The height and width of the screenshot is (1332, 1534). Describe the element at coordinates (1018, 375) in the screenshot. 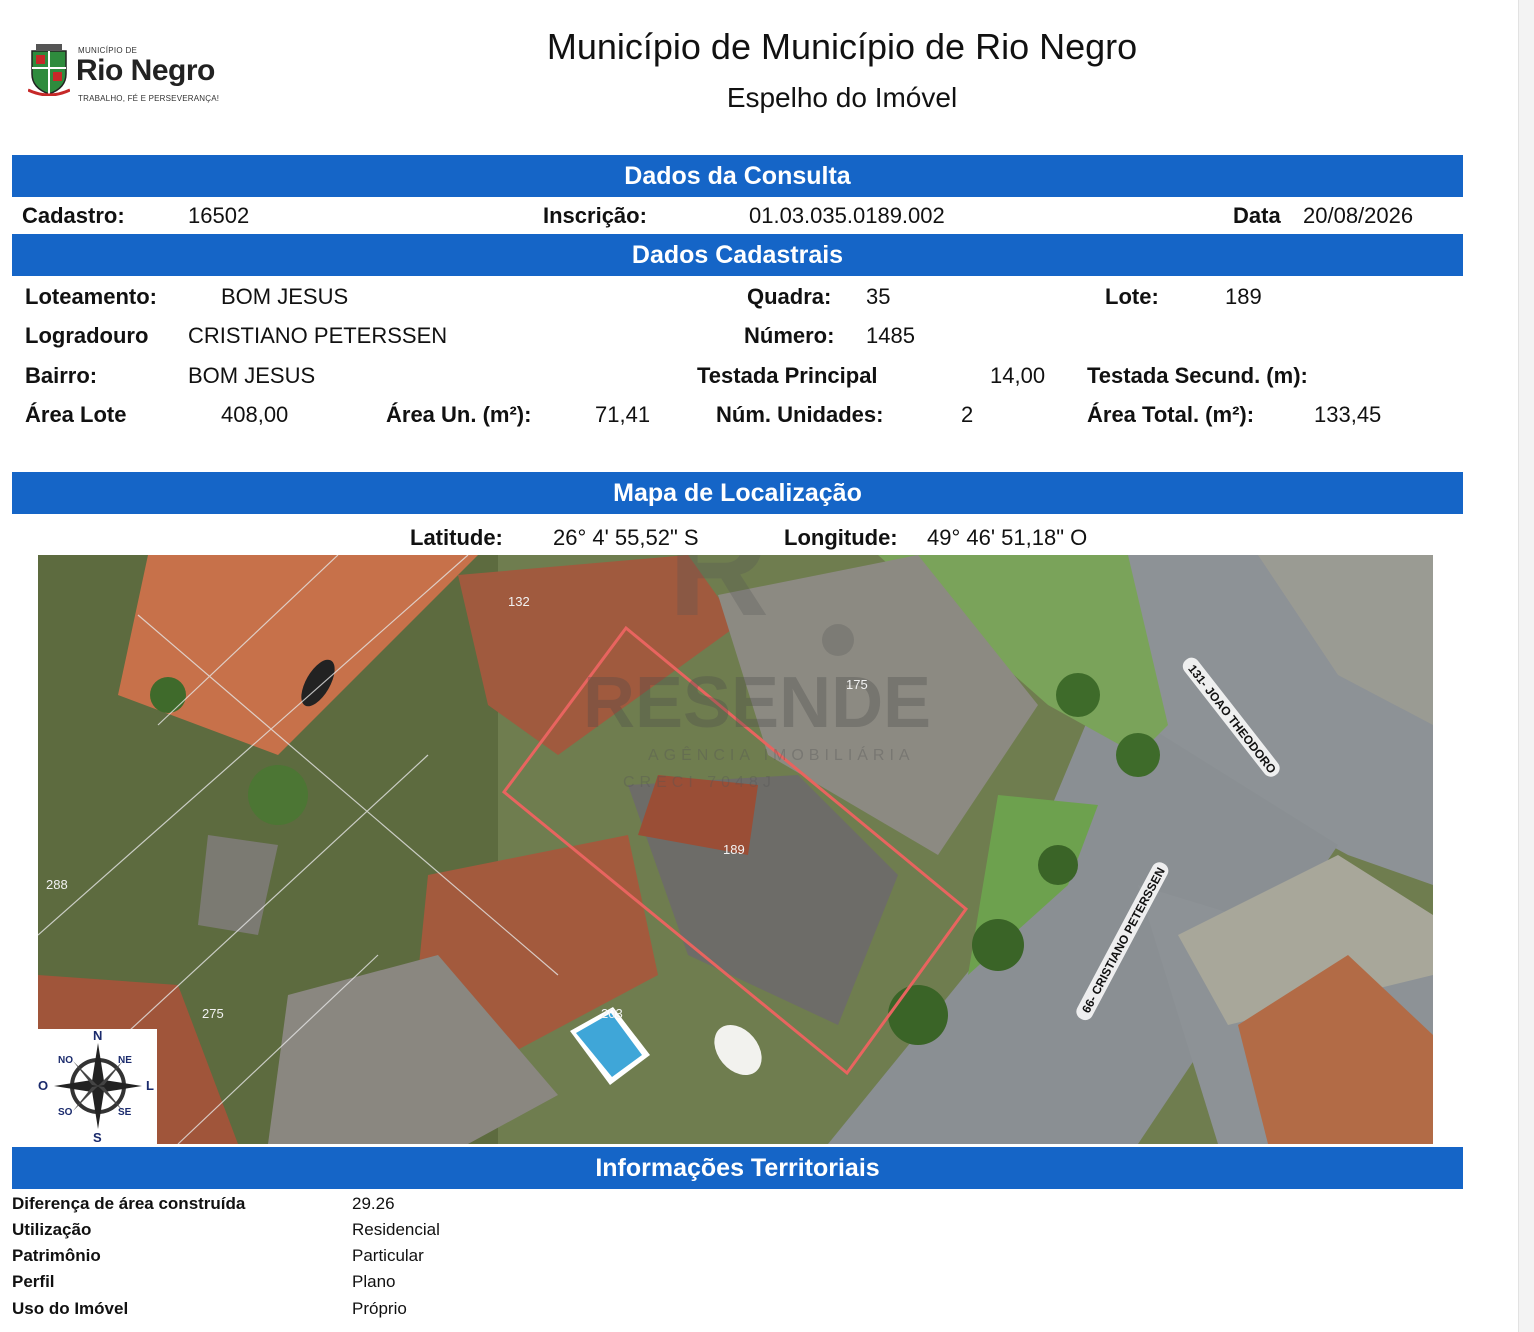

I see `testada-principal-value: 14,00` at that location.